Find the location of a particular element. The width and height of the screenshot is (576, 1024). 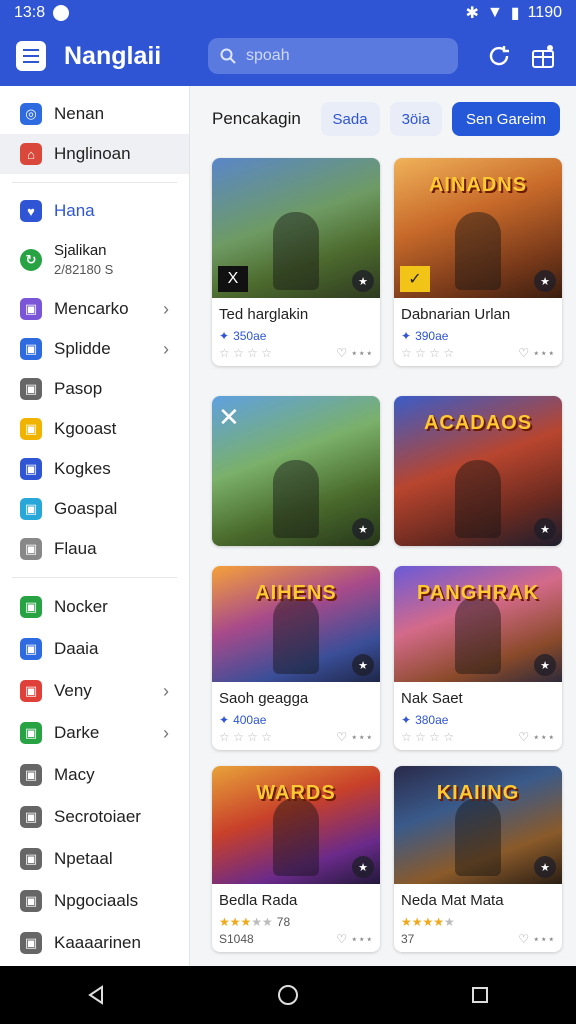

menu-icon is located at coordinates (31, 56).